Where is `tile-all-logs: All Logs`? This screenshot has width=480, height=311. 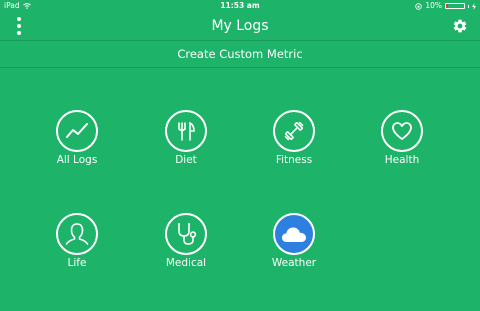
tile-all-logs: All Logs is located at coordinates (77, 138).